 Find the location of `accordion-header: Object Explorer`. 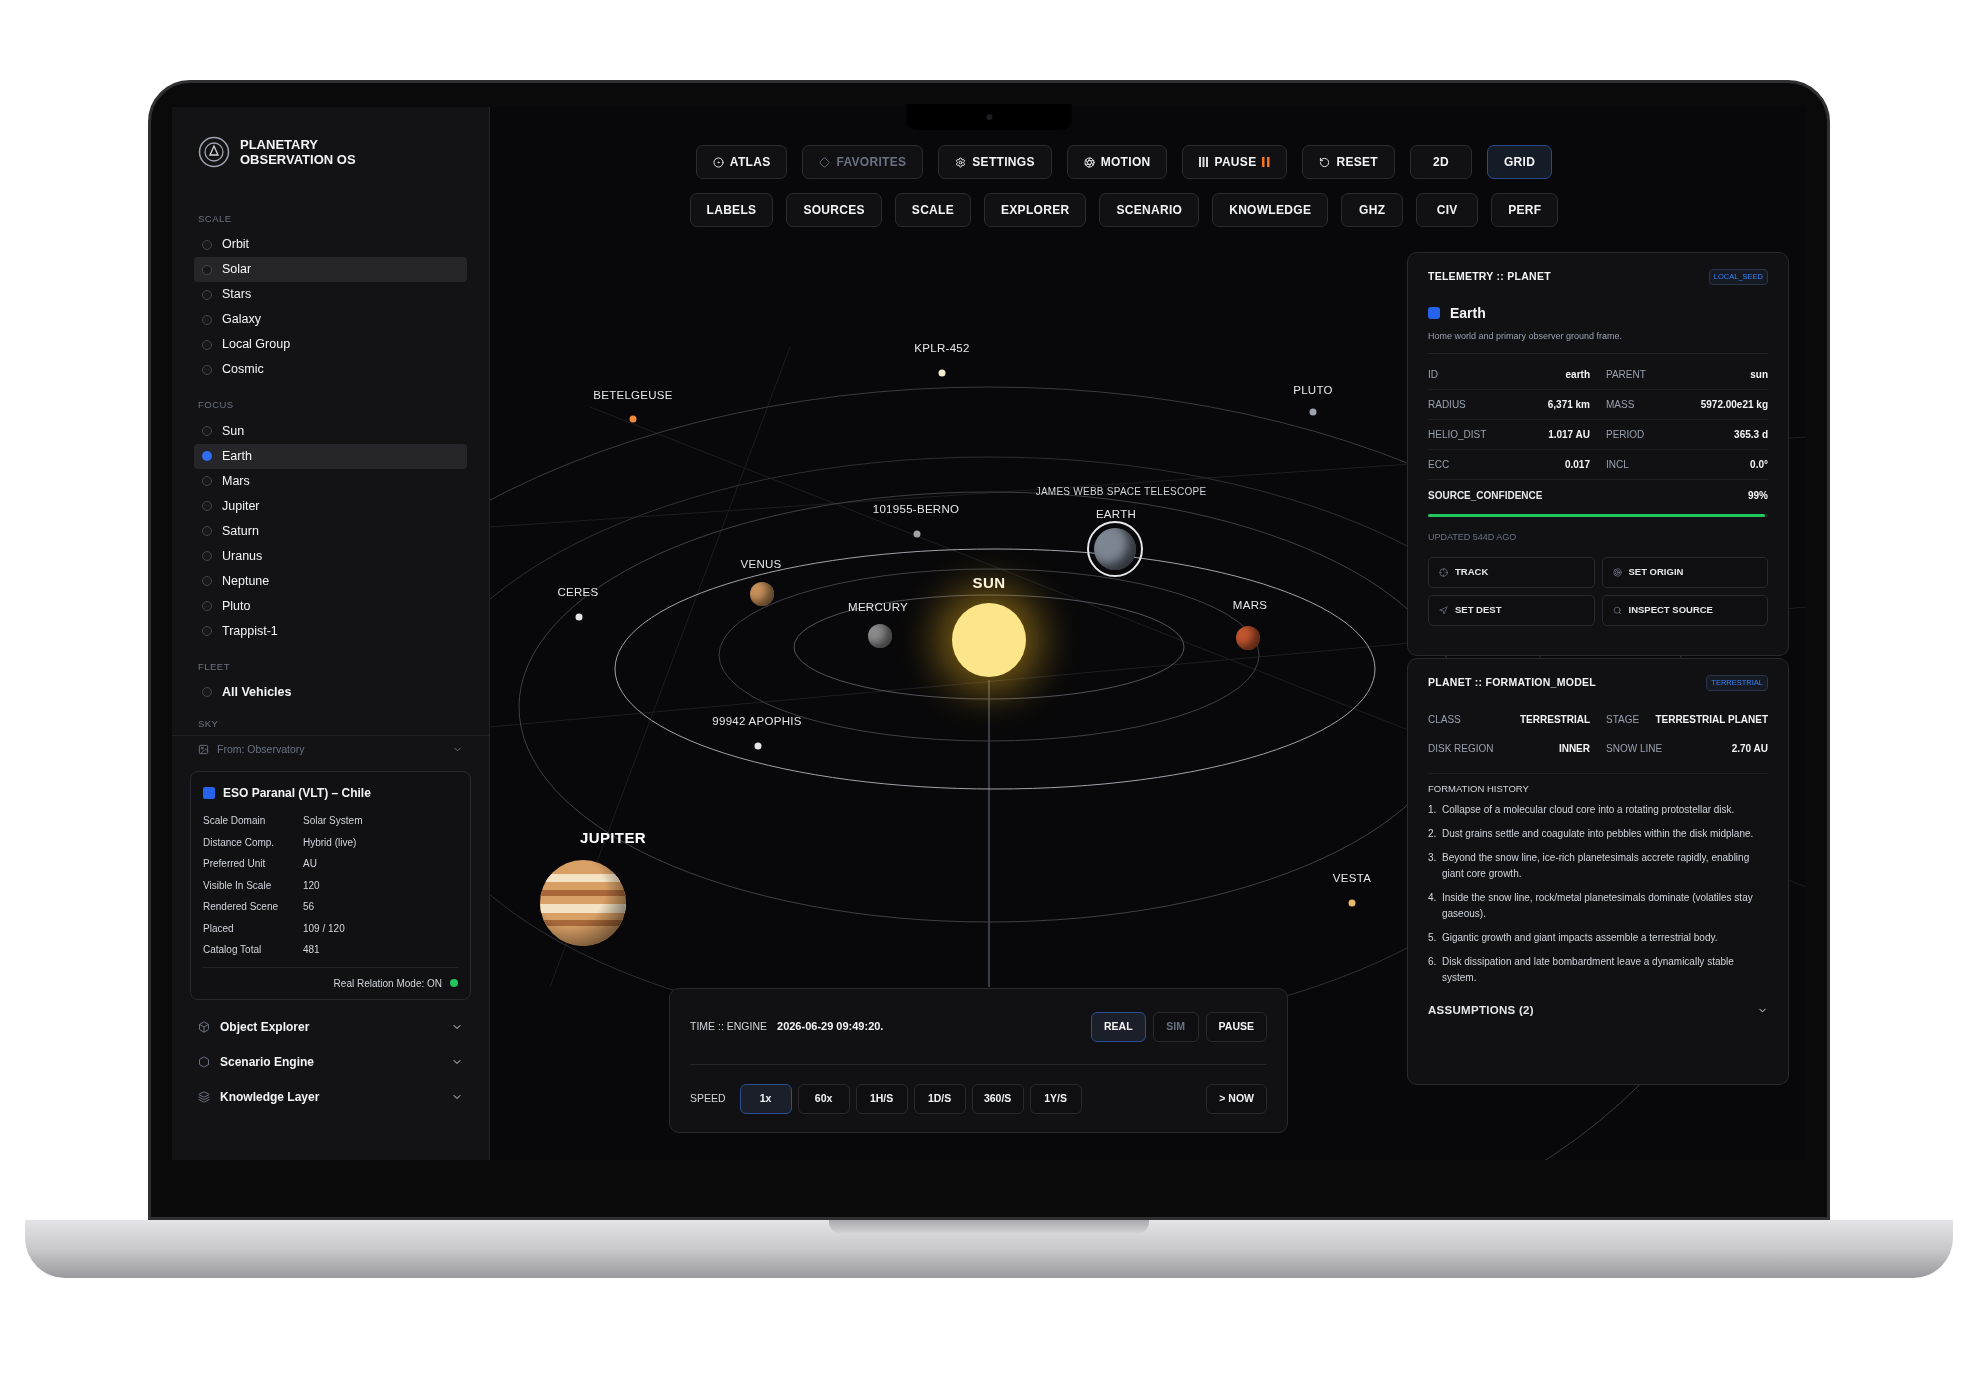

accordion-header: Object Explorer is located at coordinates (330, 1027).